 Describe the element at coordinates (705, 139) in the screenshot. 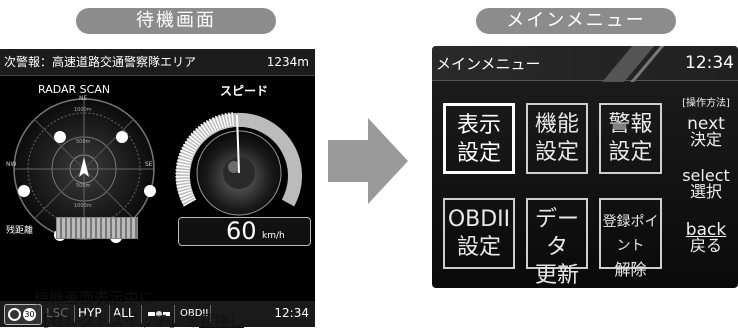

I see `next-guide-jp: 決定` at that location.